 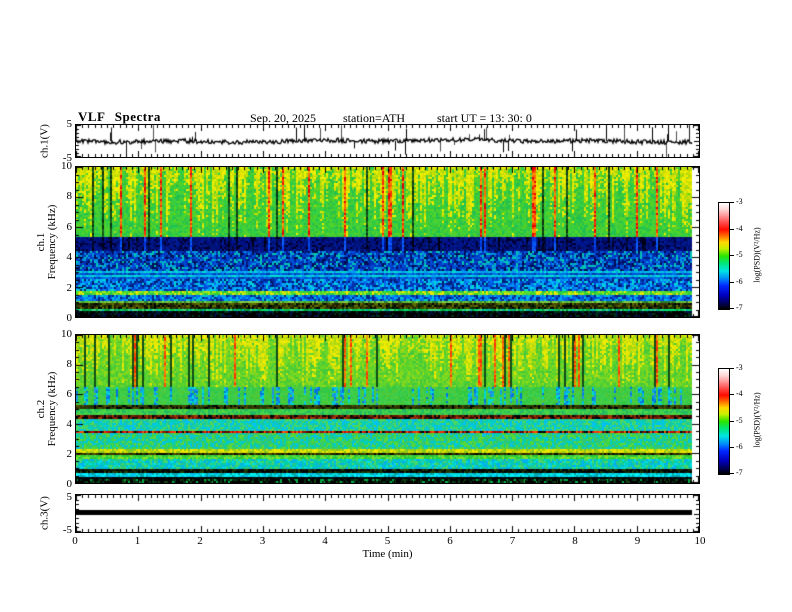 I want to click on plot-title: VLF Spectra, so click(x=119, y=116).